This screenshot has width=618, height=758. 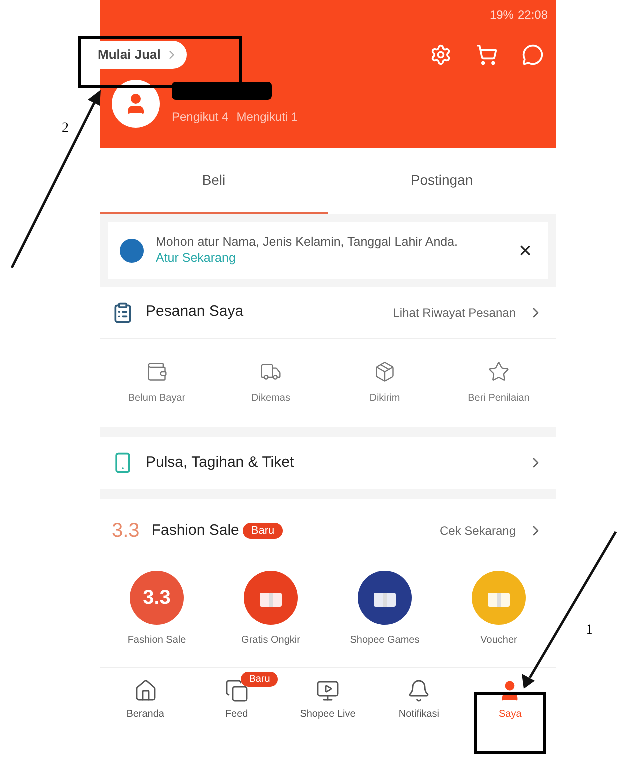 I want to click on nav-item: Baru Feed, so click(x=236, y=700).